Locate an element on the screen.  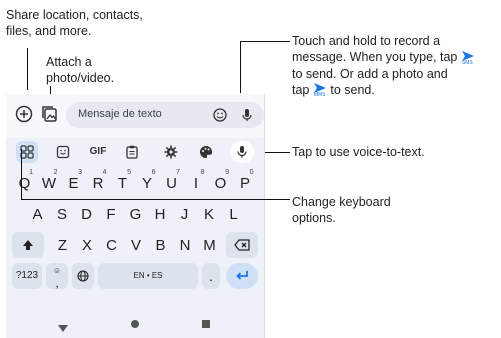
key-row-1: Q1W2E3R4T5Y6U7I8O9P0 is located at coordinates (135, 183).